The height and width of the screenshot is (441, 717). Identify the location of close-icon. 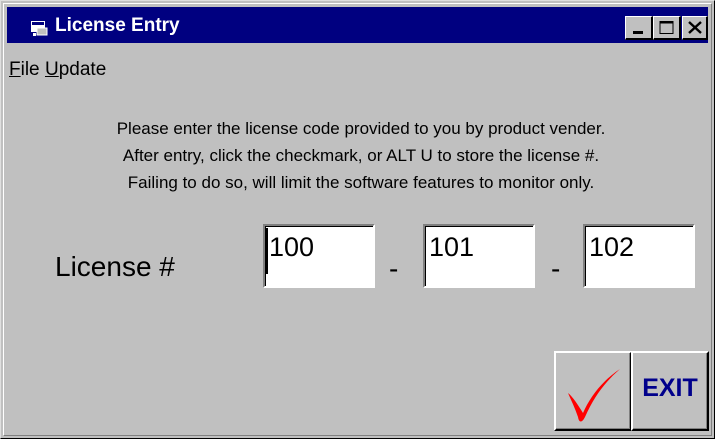
(695, 27).